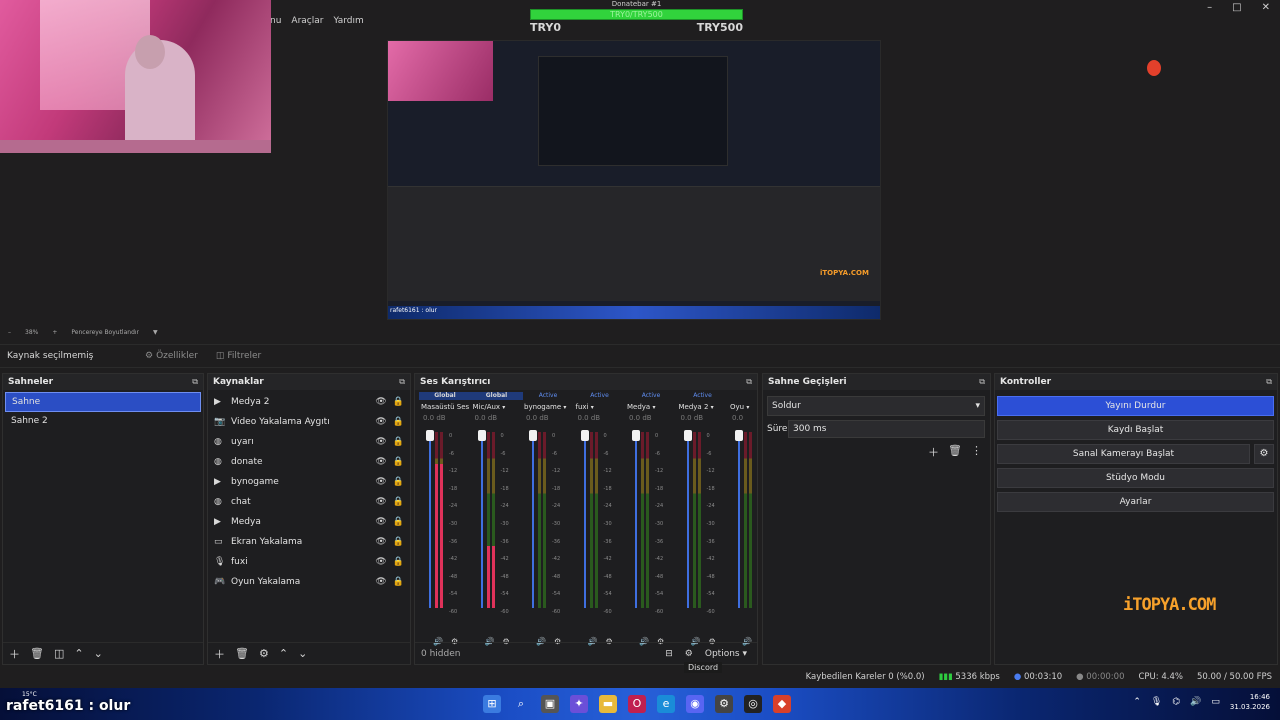 Image resolution: width=1280 pixels, height=720 pixels. What do you see at coordinates (703, 407) in the screenshot?
I see `channel-name: Medya 2 ▾` at bounding box center [703, 407].